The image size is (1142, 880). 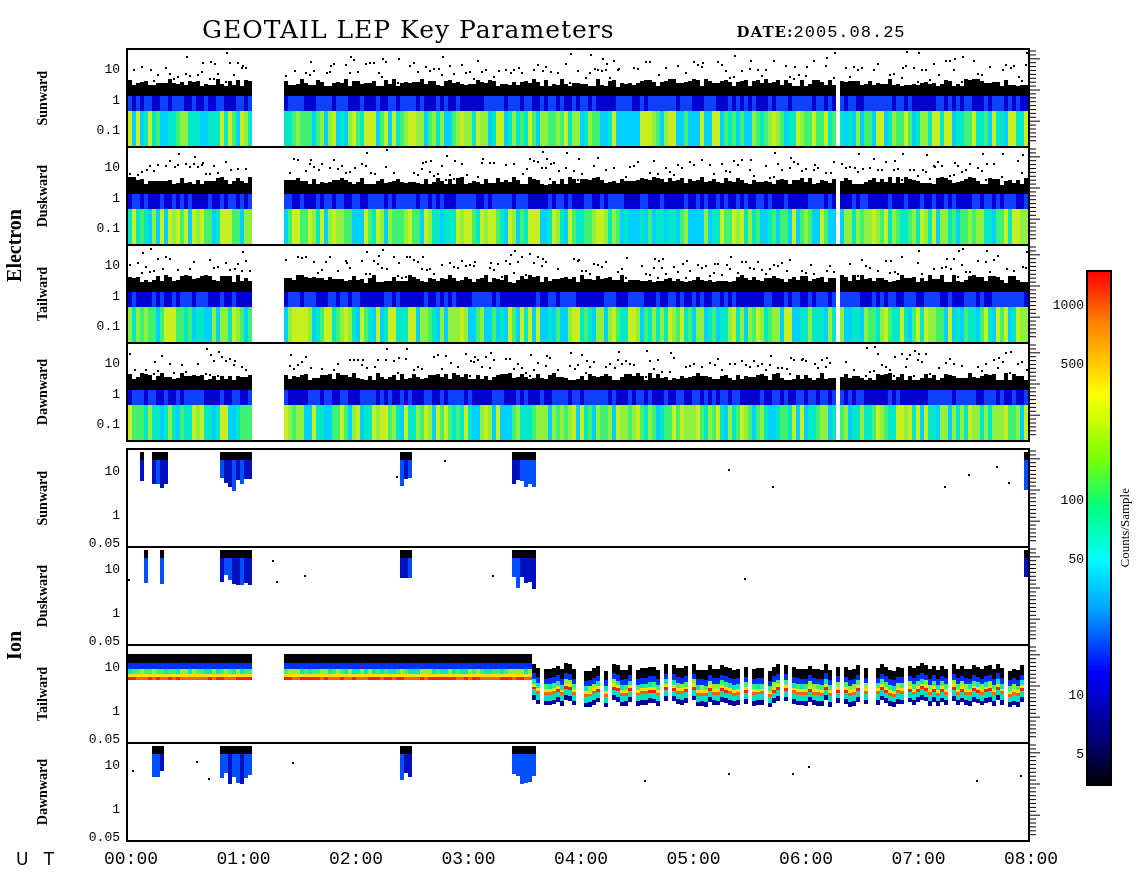 I want to click on axis-tick-label: 05:00, so click(x=693, y=859).